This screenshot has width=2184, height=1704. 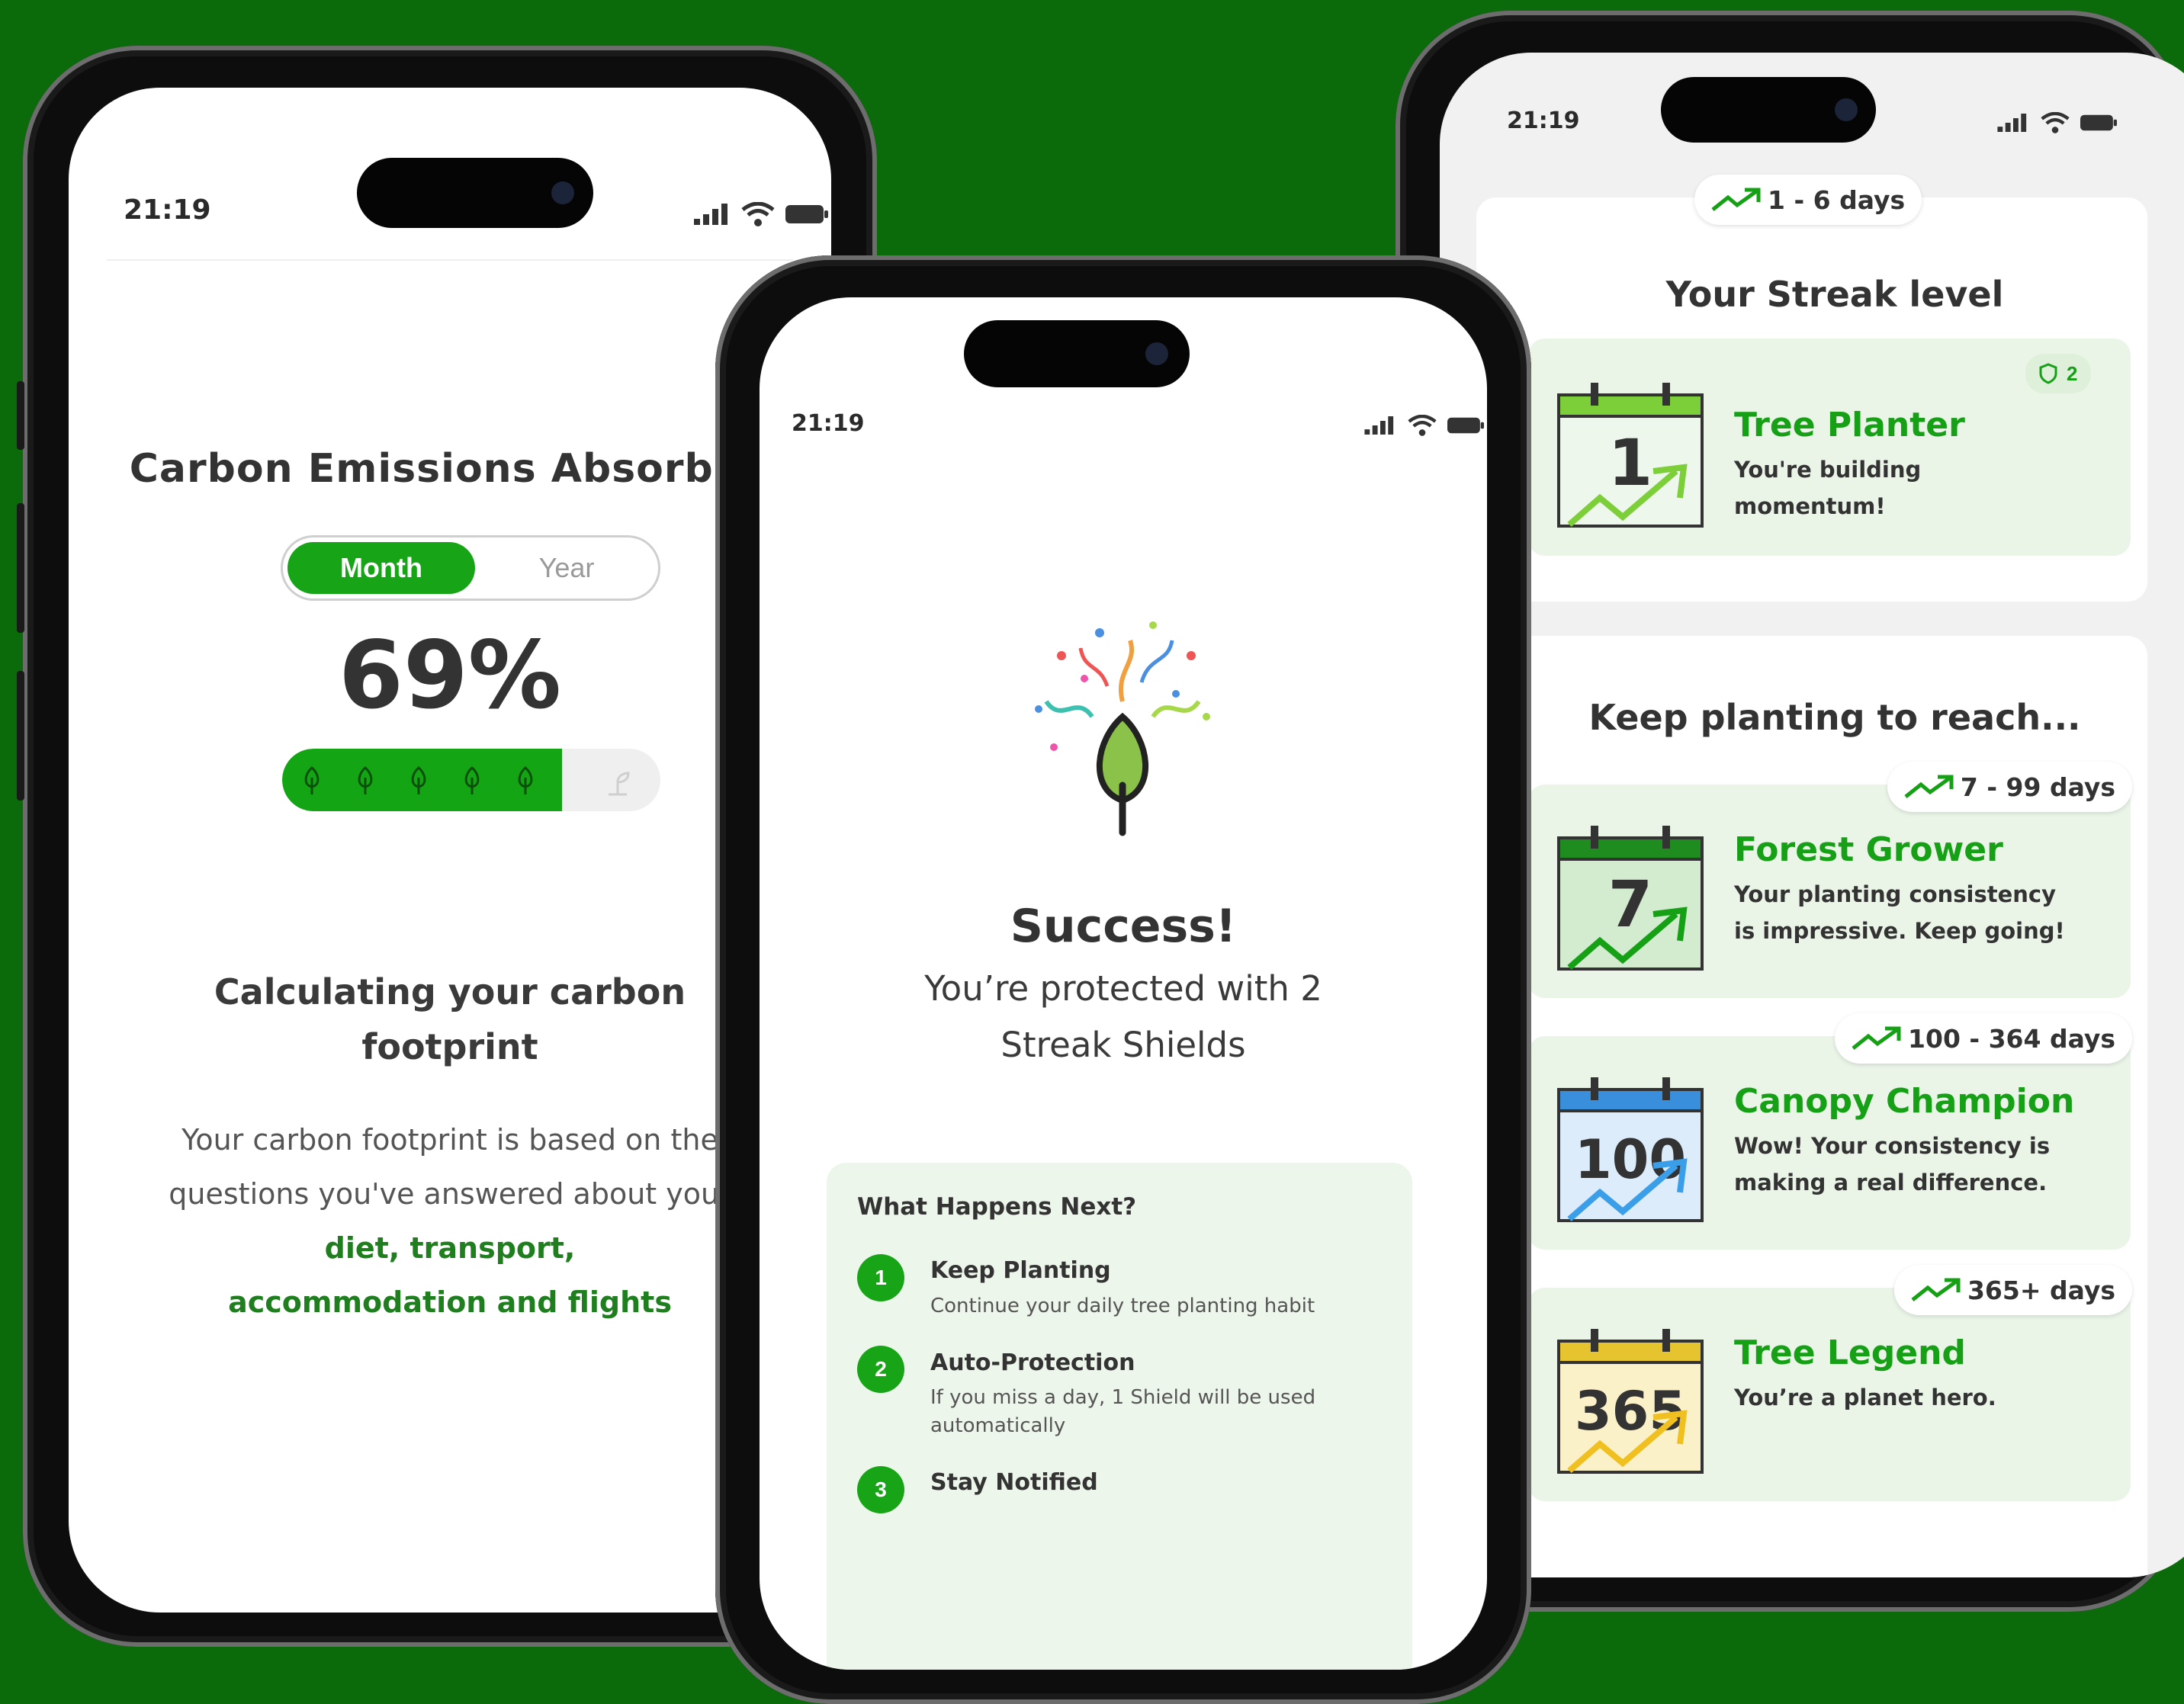 I want to click on protected-message: You’re protected with 2 Streak Shields, so click(x=1123, y=1017).